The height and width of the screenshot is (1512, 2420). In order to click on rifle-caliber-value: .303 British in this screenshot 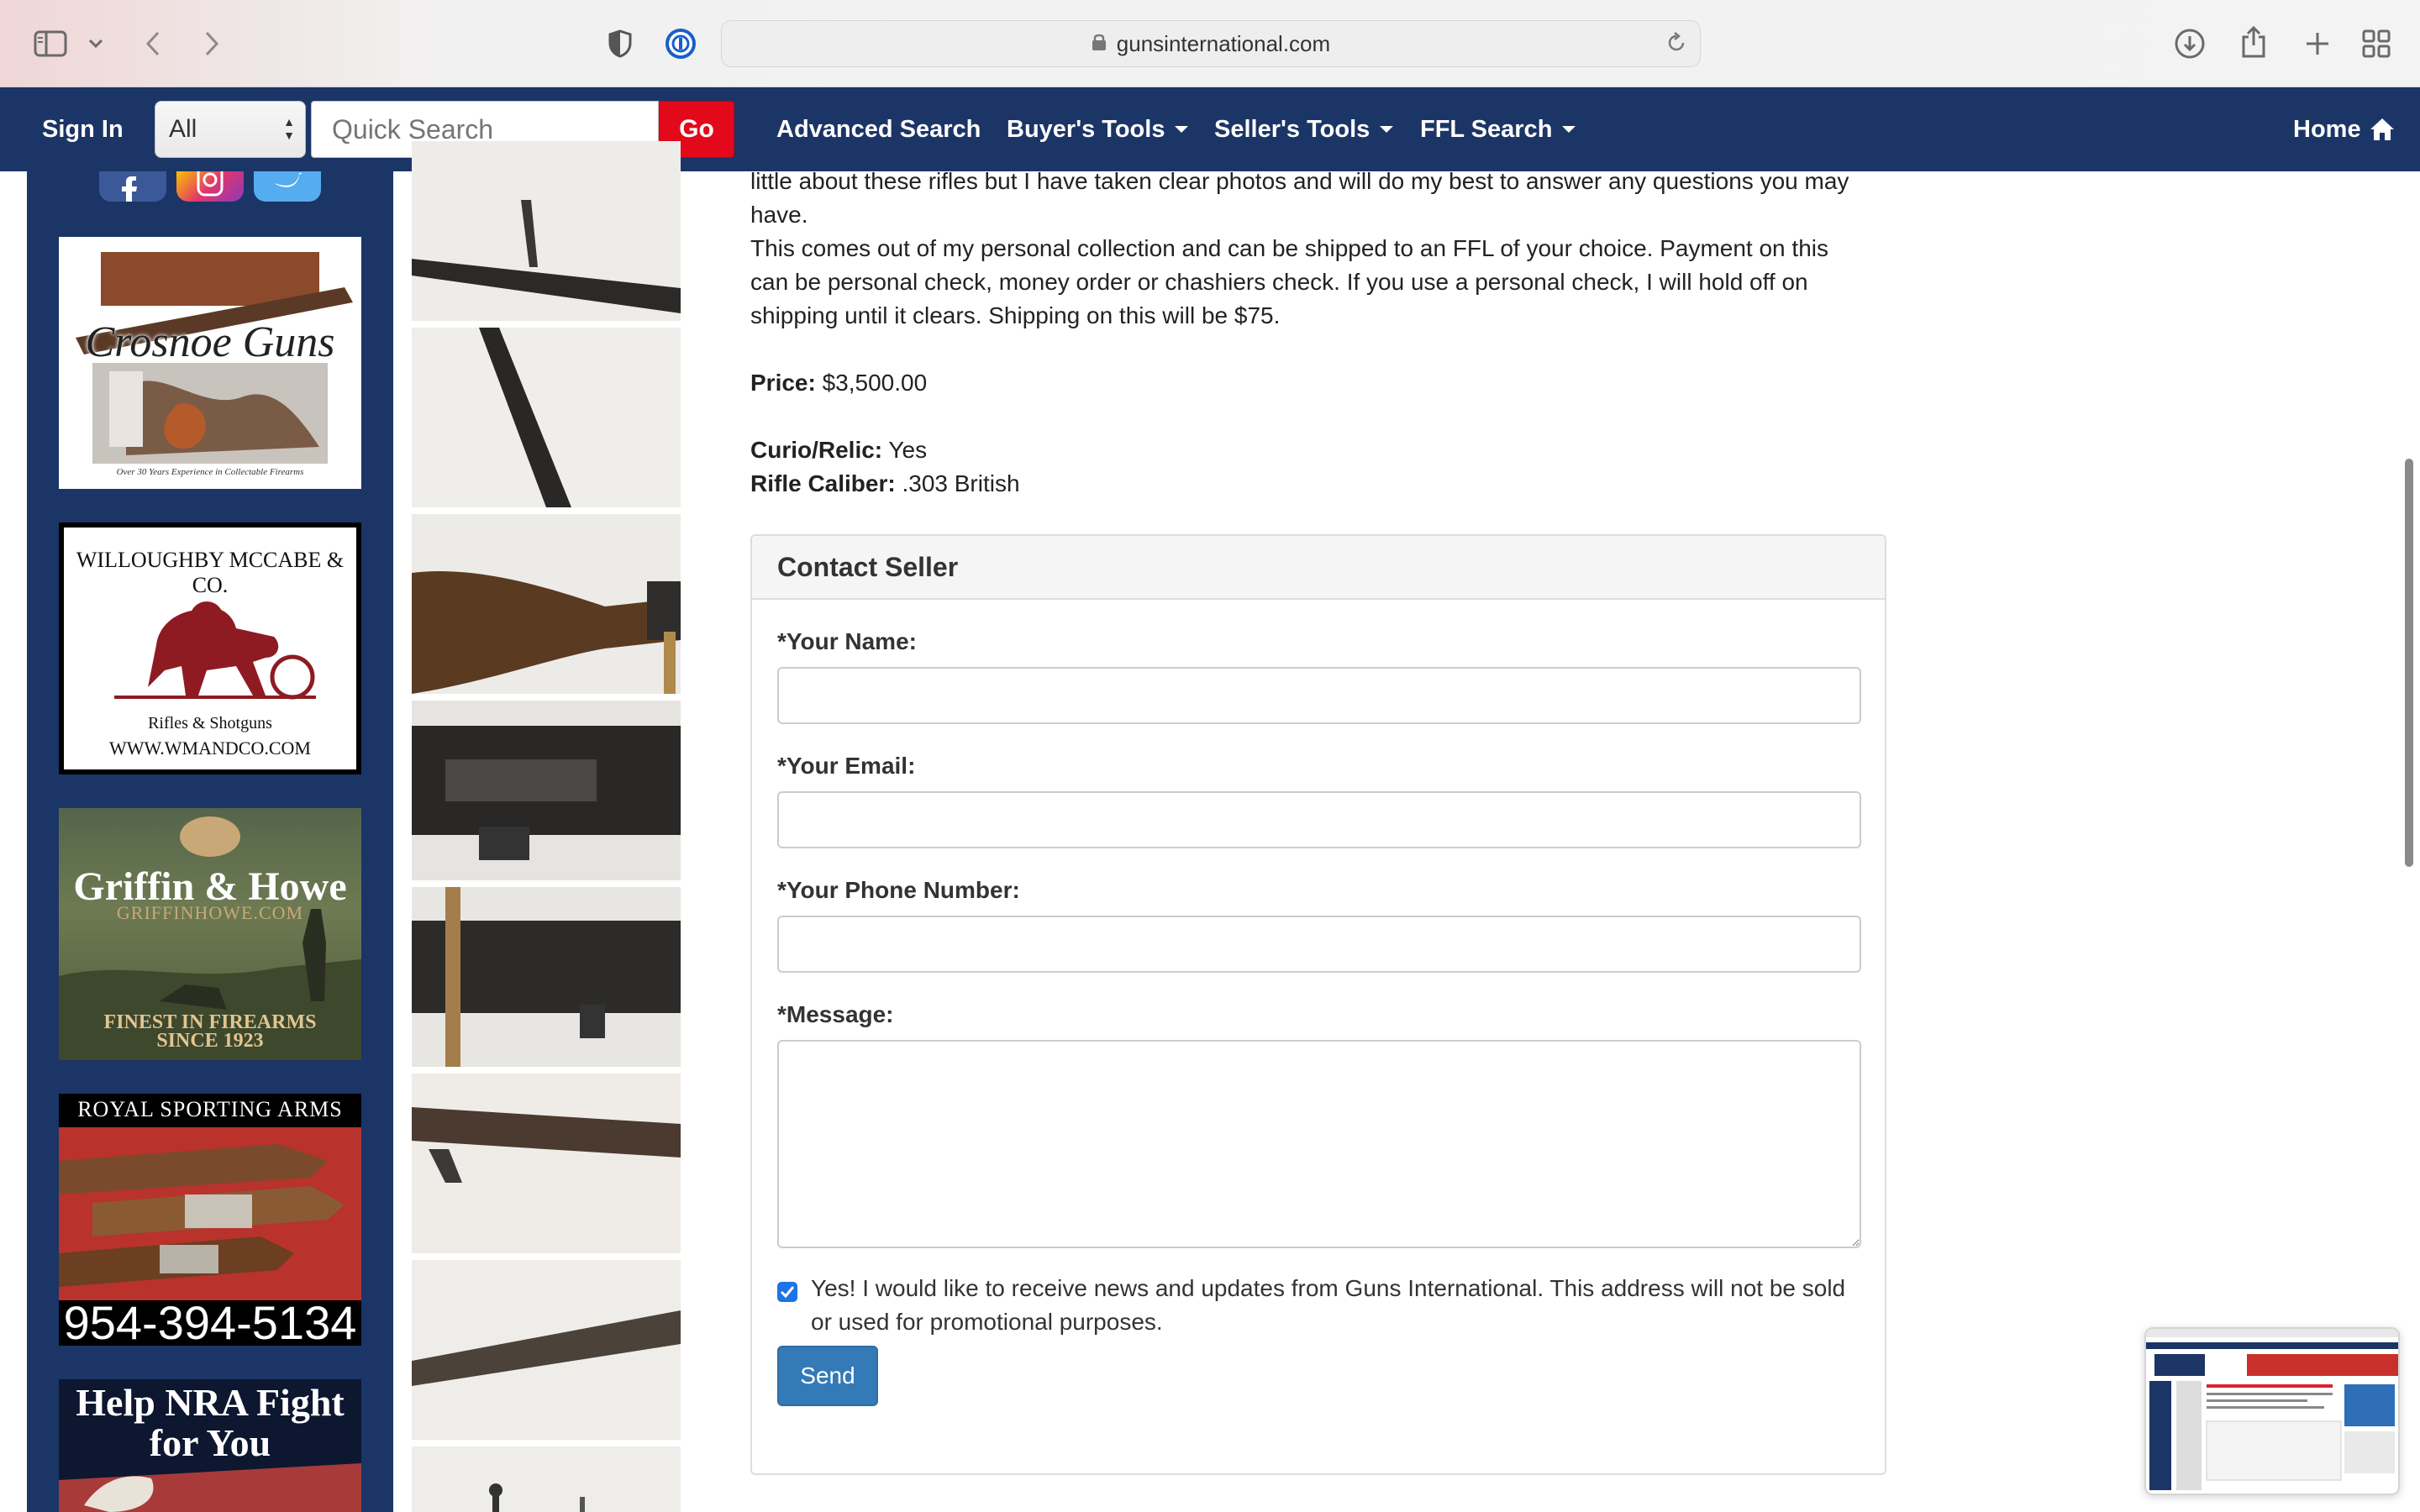, I will do `click(961, 483)`.